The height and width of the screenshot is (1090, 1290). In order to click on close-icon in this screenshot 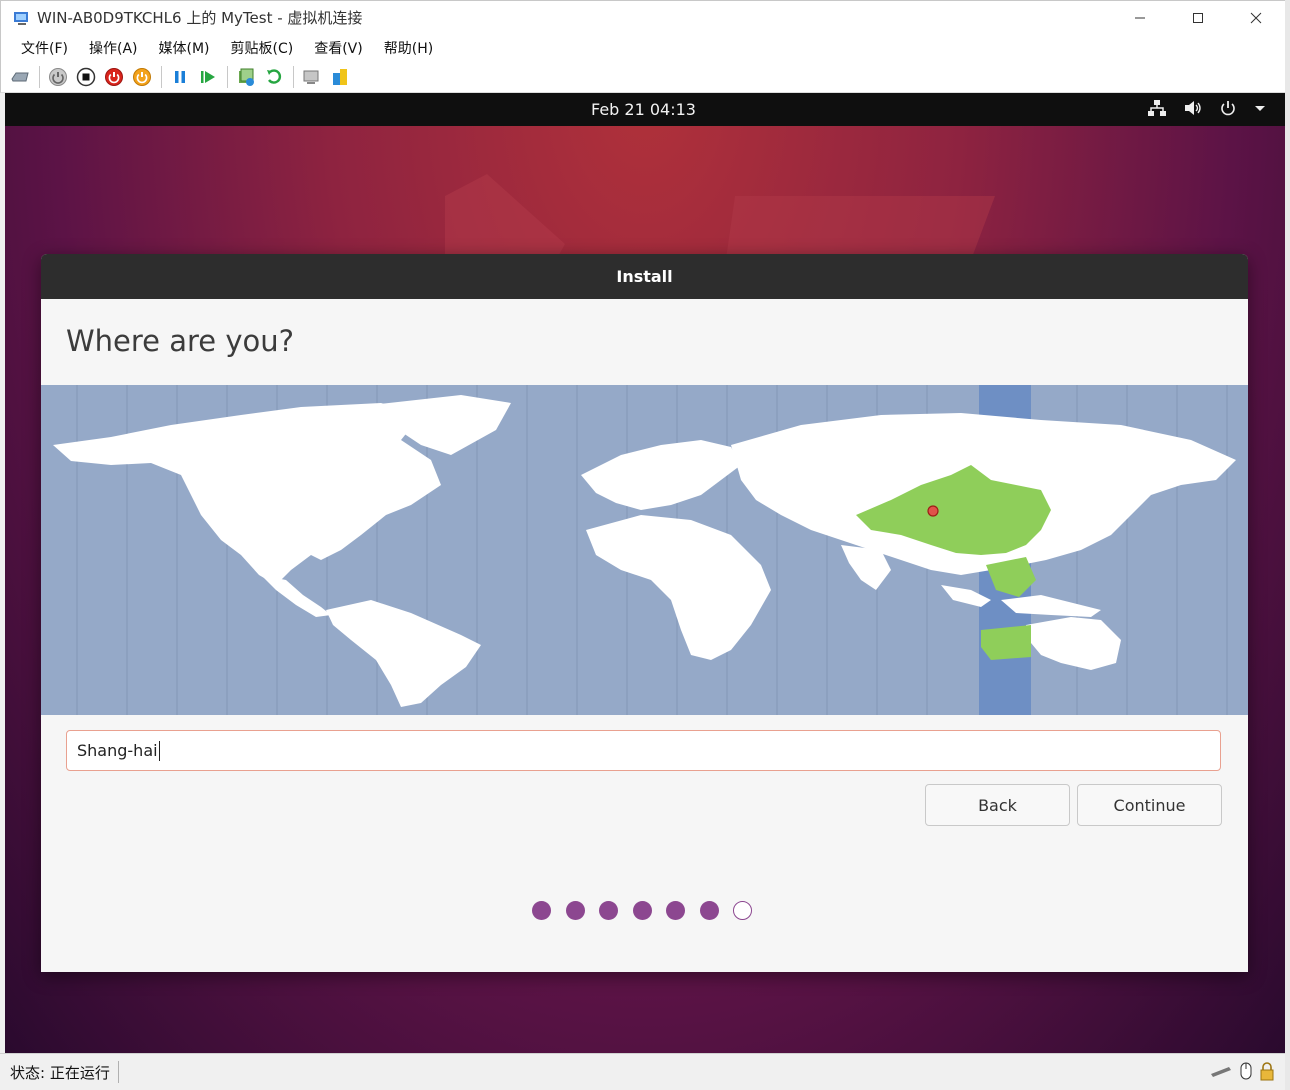, I will do `click(1256, 18)`.